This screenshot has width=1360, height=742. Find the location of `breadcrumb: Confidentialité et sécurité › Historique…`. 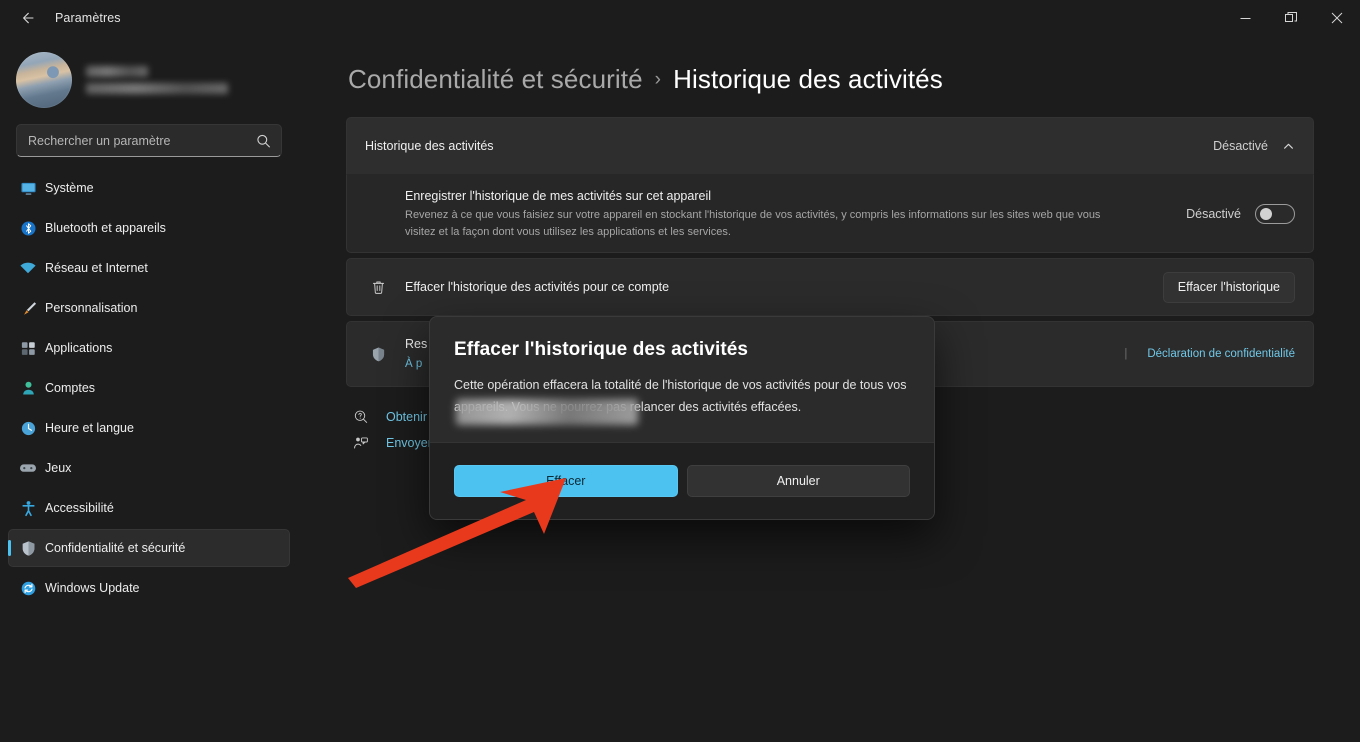

breadcrumb: Confidentialité et sécurité › Historique… is located at coordinates (831, 79).